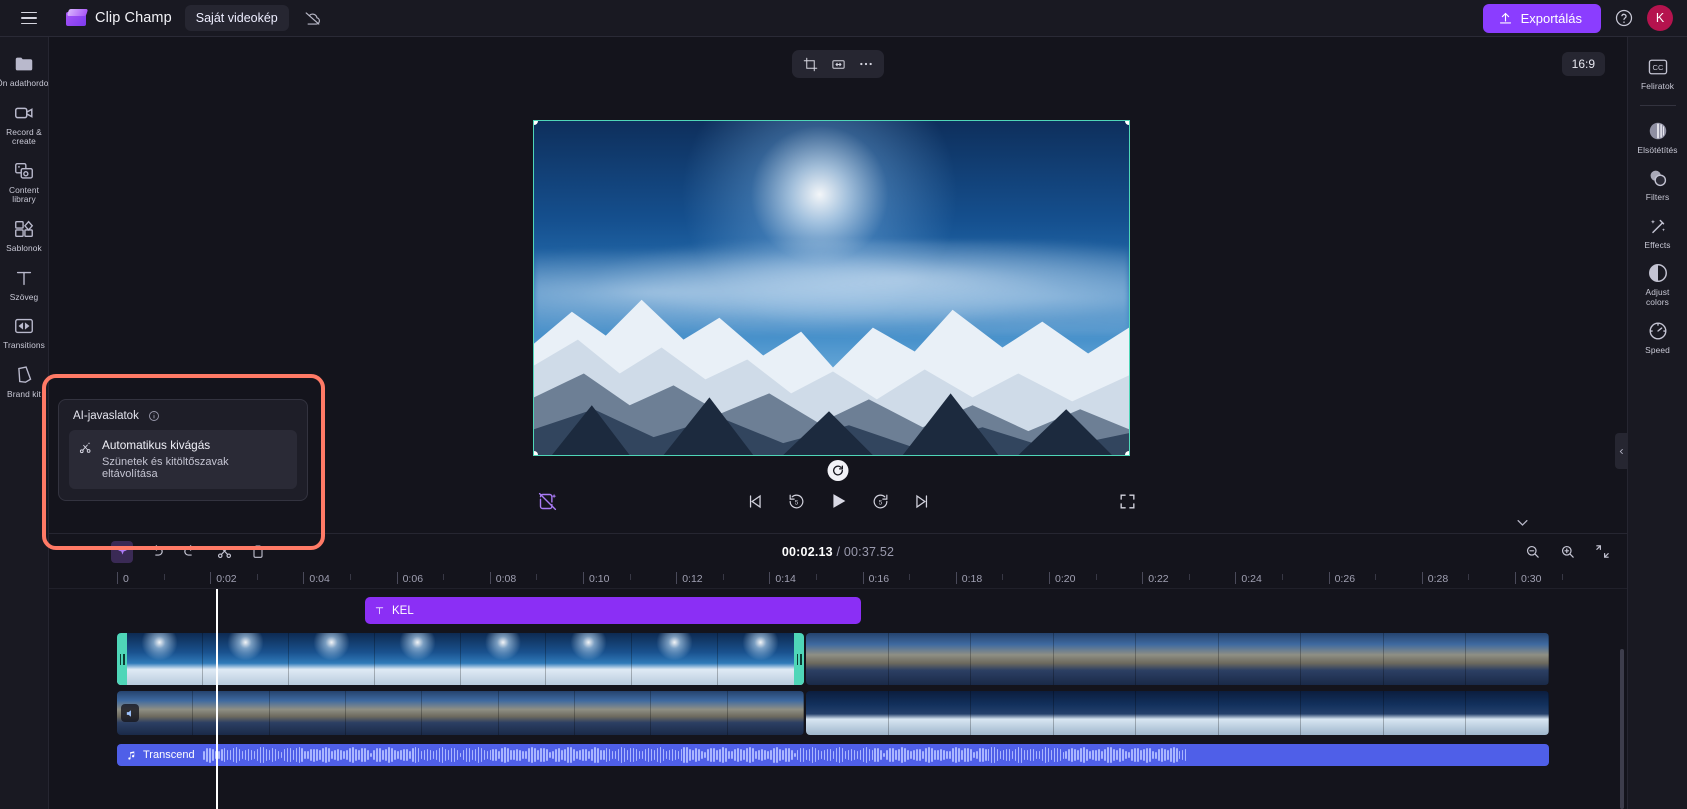 The image size is (1687, 809). Describe the element at coordinates (831, 288) in the screenshot. I see `video-preview-stage` at that location.